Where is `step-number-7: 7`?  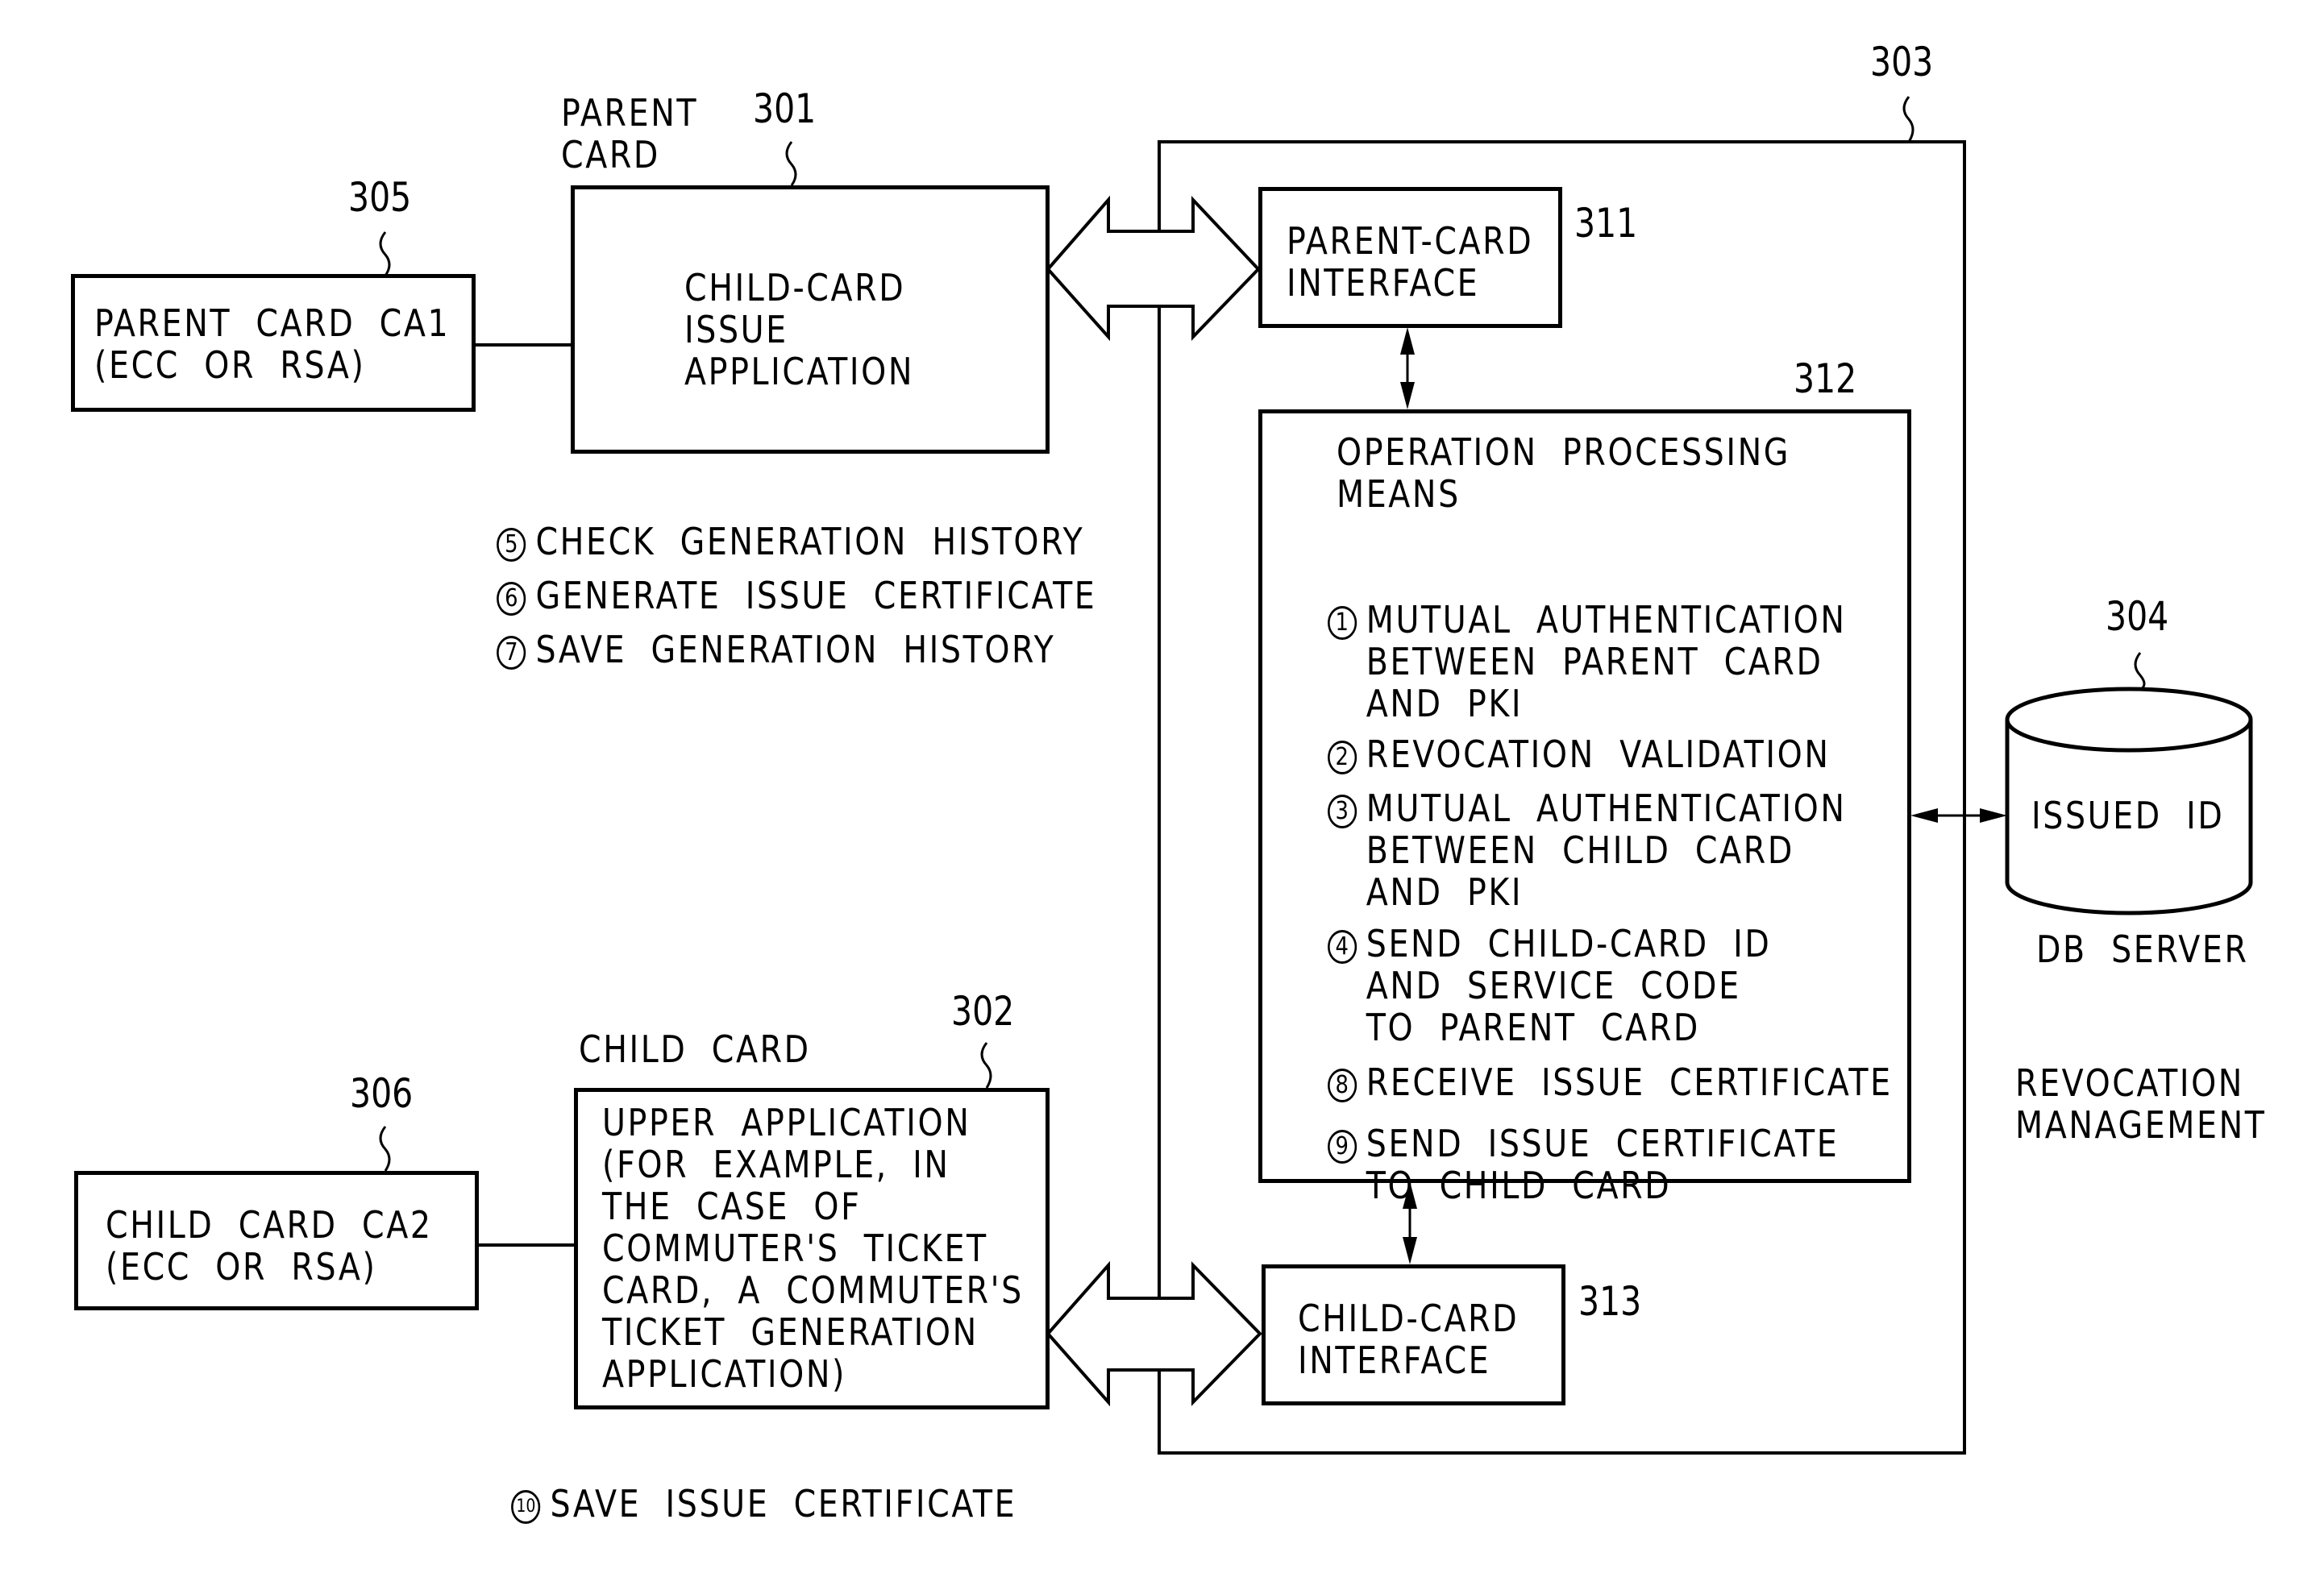 step-number-7: 7 is located at coordinates (511, 652).